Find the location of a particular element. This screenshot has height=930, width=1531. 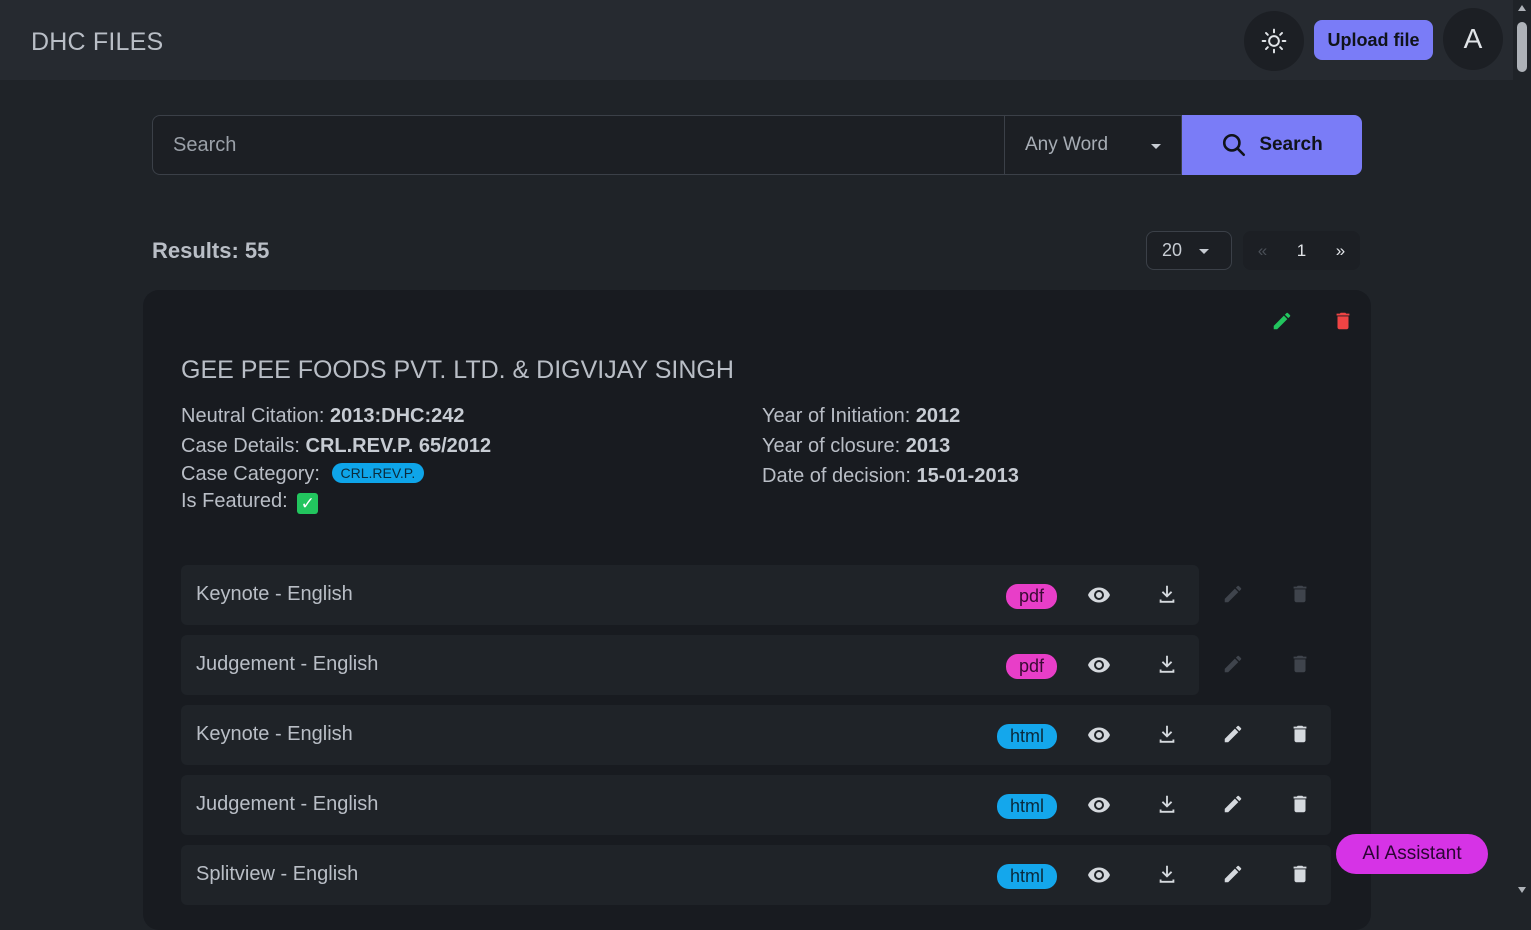

case-title: GEE PEE FOODS PVT. LTD. & DIGVIJAY SINGH is located at coordinates (457, 370).